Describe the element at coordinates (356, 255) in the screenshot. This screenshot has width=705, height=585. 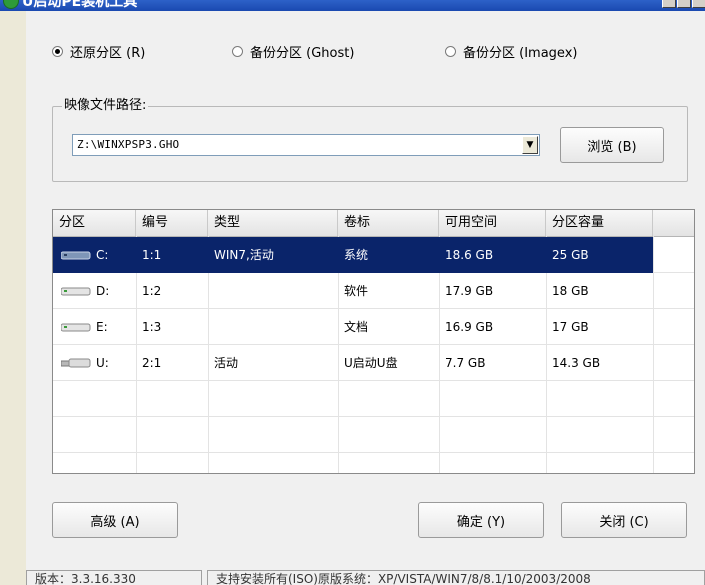
I see `cell-label: 系统` at that location.